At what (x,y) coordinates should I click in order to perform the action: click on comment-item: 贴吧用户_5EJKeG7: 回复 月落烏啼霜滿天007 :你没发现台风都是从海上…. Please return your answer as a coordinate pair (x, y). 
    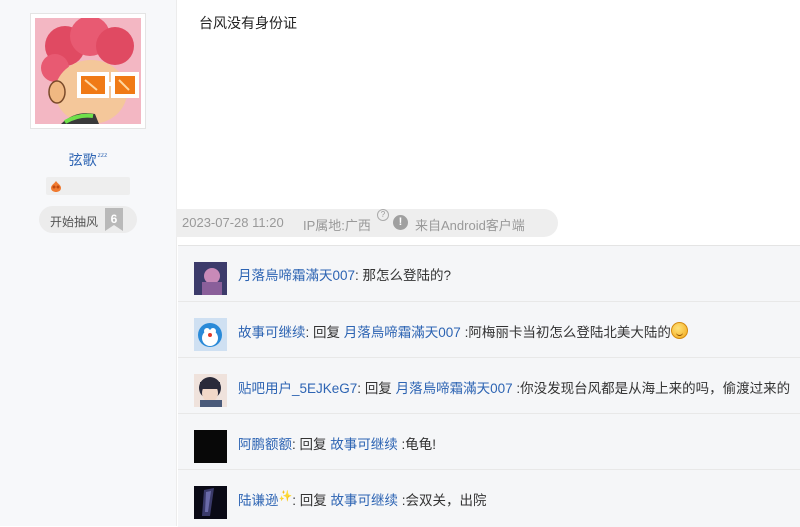
    Looking at the image, I should click on (489, 386).